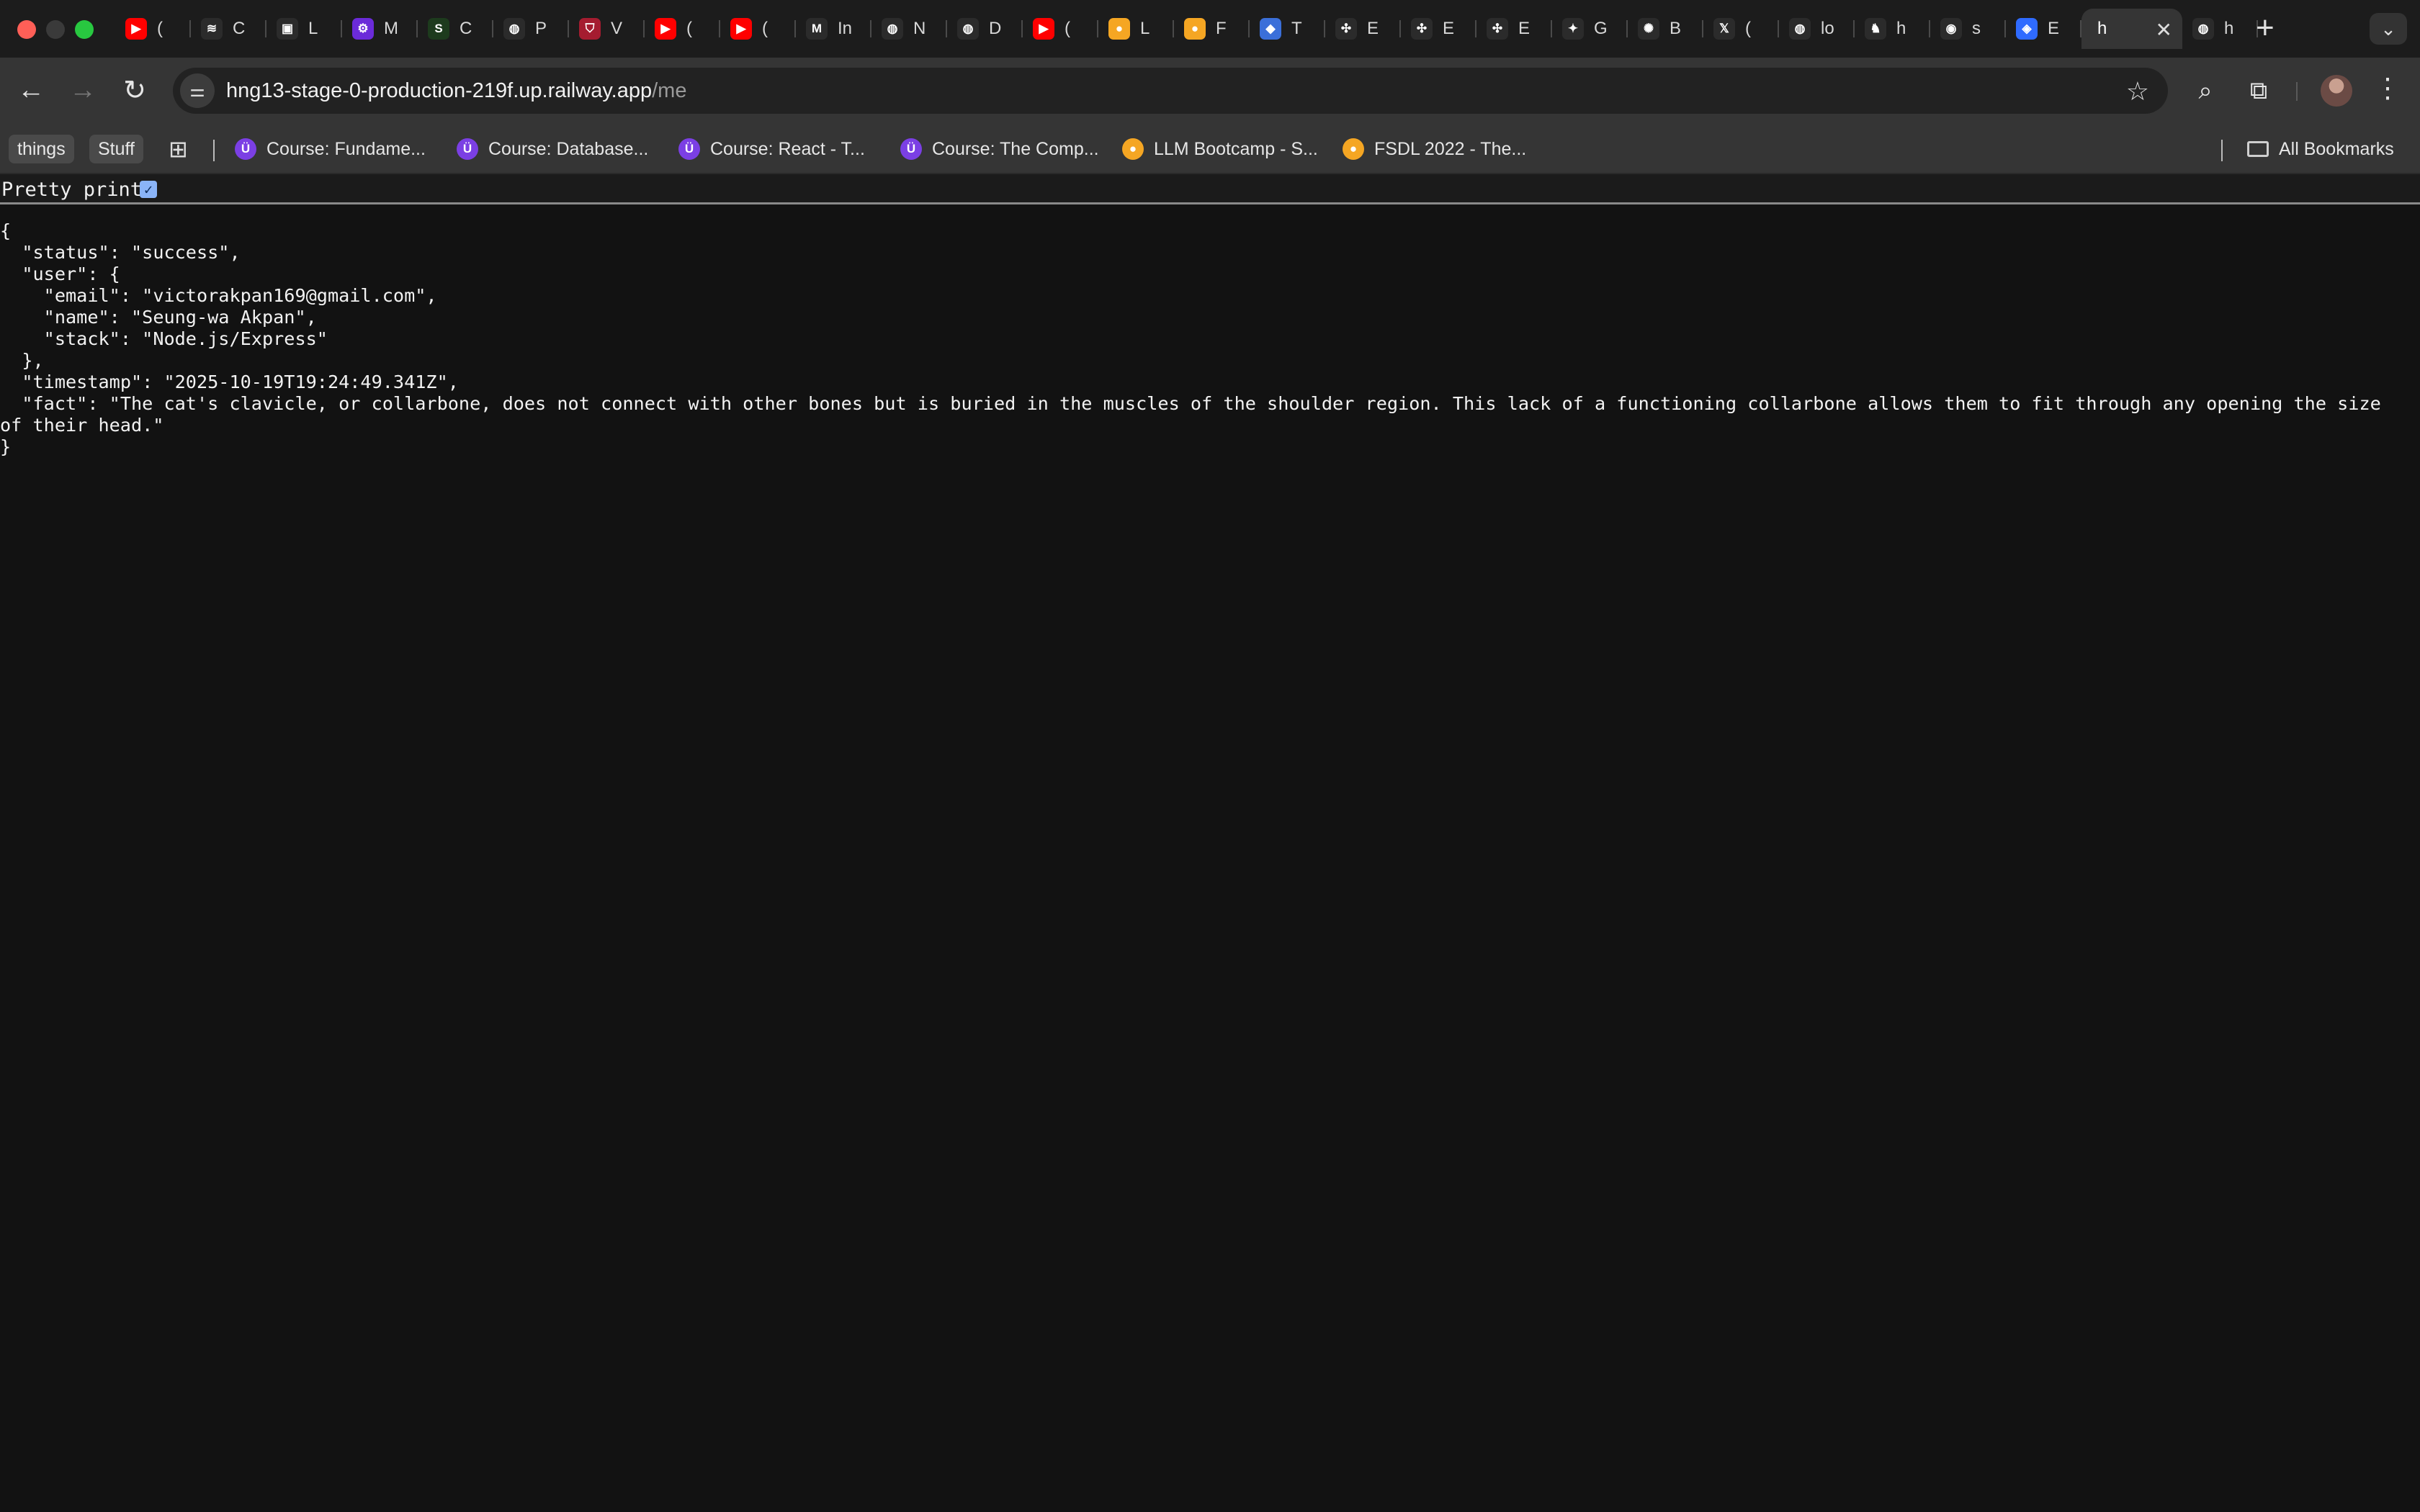  I want to click on tab-label: E, so click(2054, 28).